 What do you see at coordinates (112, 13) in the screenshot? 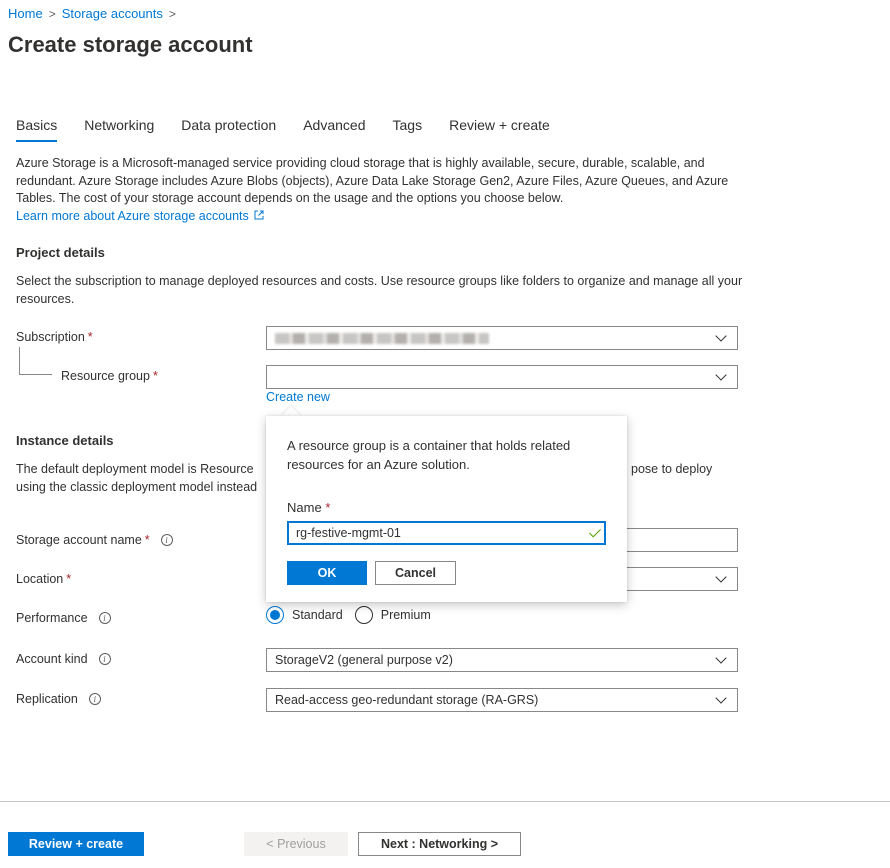
I see `breadcrumb-storage-link: Storage accounts` at bounding box center [112, 13].